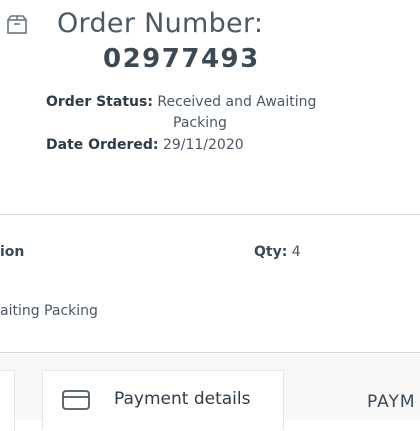 The image size is (420, 431). What do you see at coordinates (76, 400) in the screenshot?
I see `credit-card-icon` at bounding box center [76, 400].